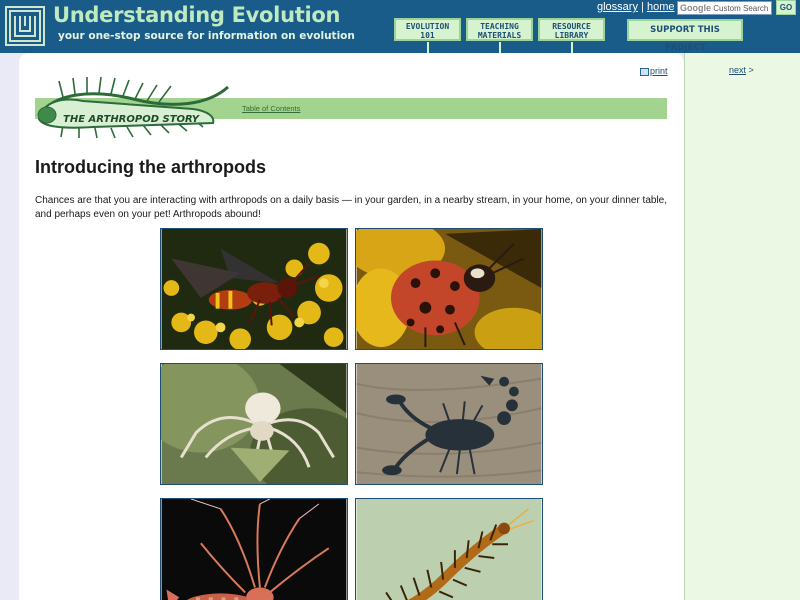 The image size is (800, 600). I want to click on crab-spider-image, so click(254, 424).